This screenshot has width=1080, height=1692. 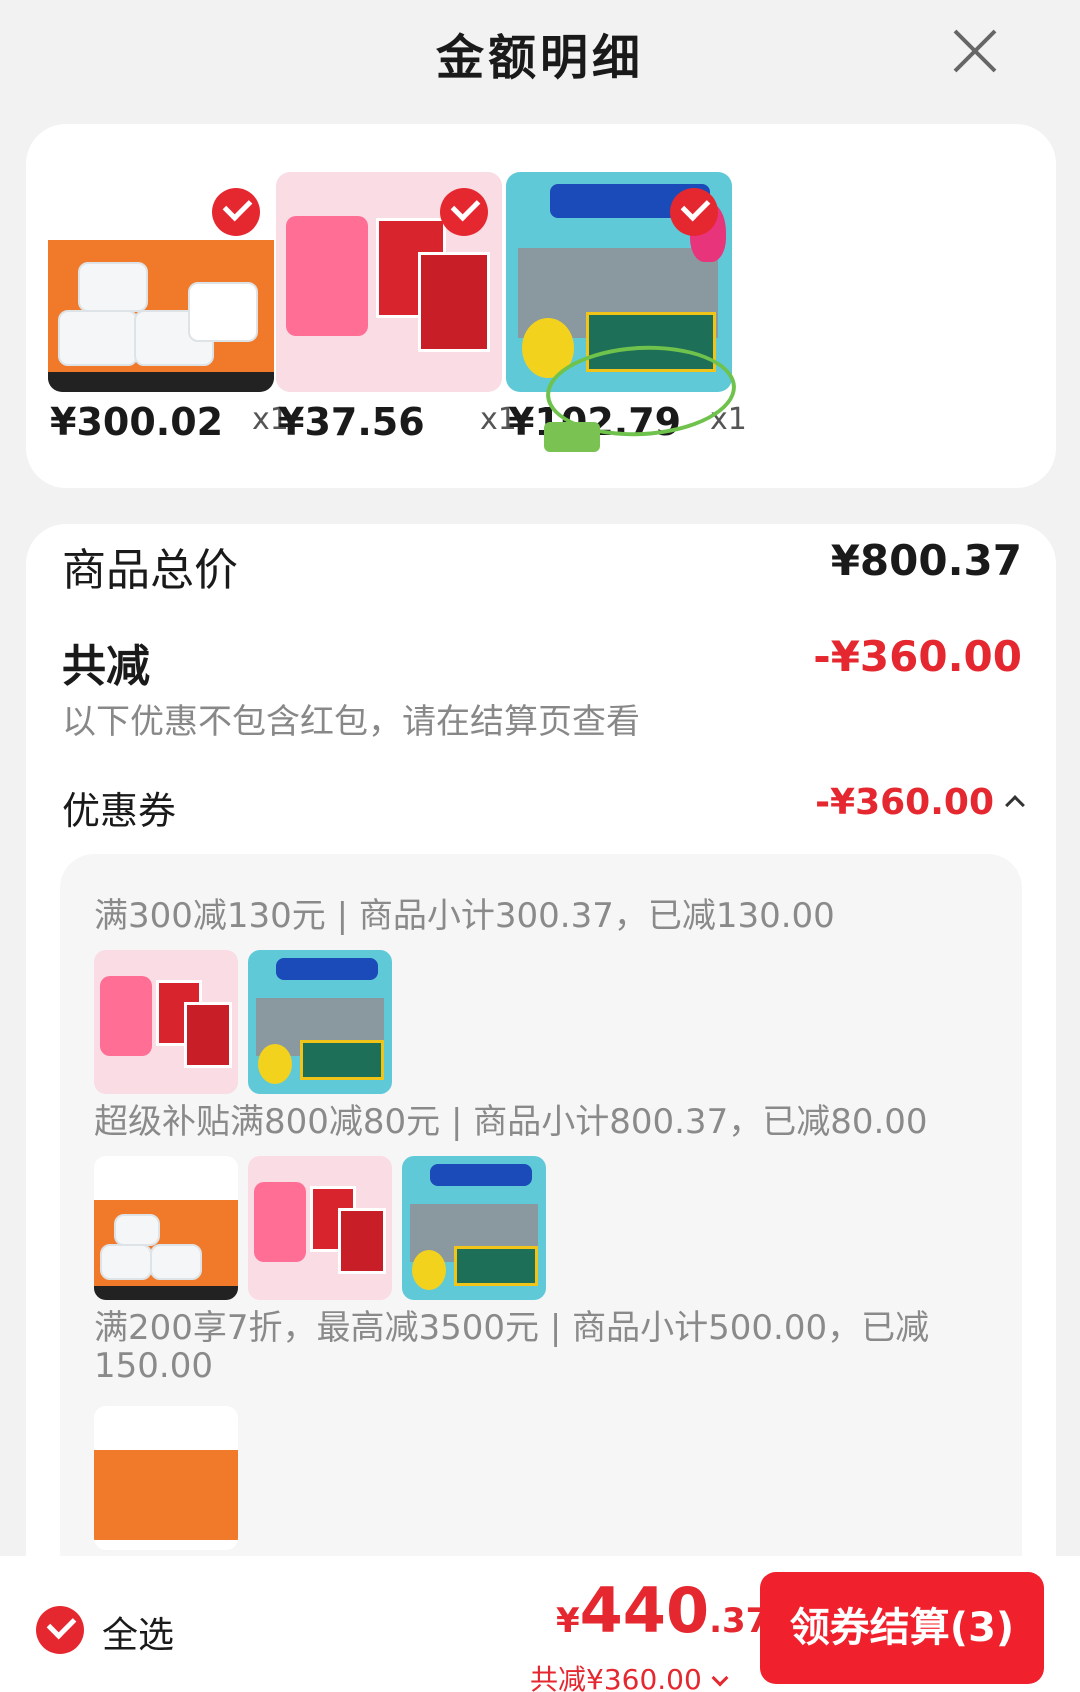 What do you see at coordinates (389, 282) in the screenshot?
I see `product-image-cambridge` at bounding box center [389, 282].